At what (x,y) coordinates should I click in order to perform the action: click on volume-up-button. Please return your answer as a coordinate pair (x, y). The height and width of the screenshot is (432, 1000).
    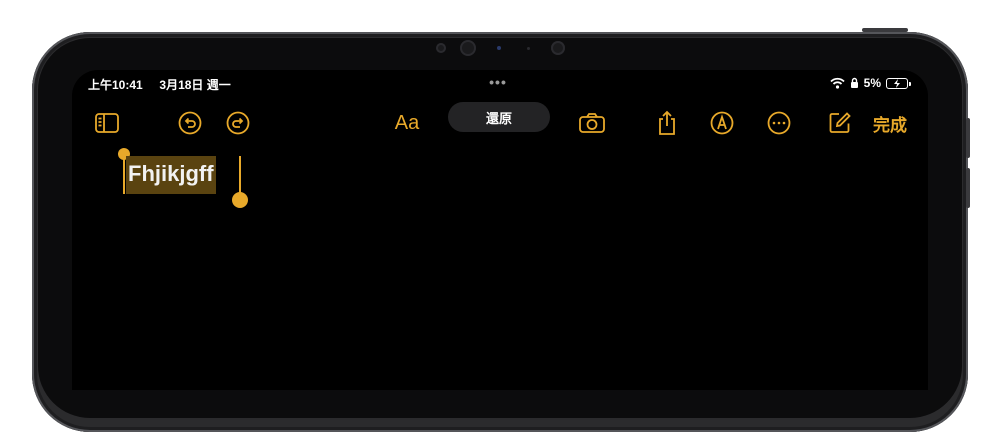
    Looking at the image, I should click on (968, 138).